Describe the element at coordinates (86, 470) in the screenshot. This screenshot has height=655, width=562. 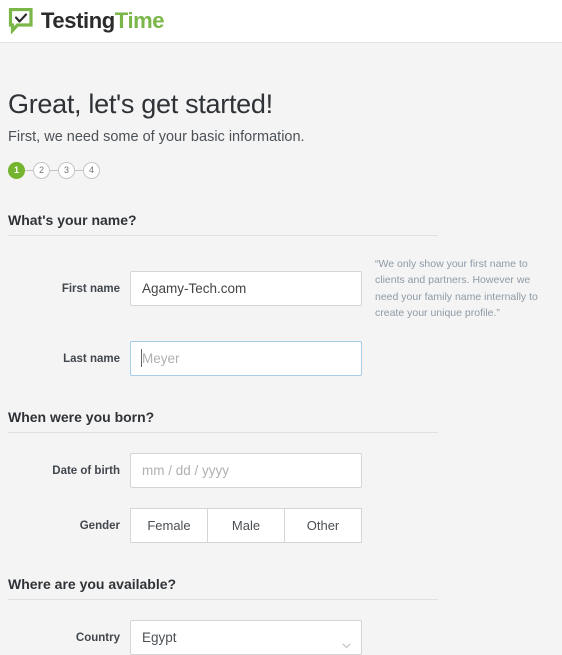
I see `date-of-birth-label: Date of birth` at that location.